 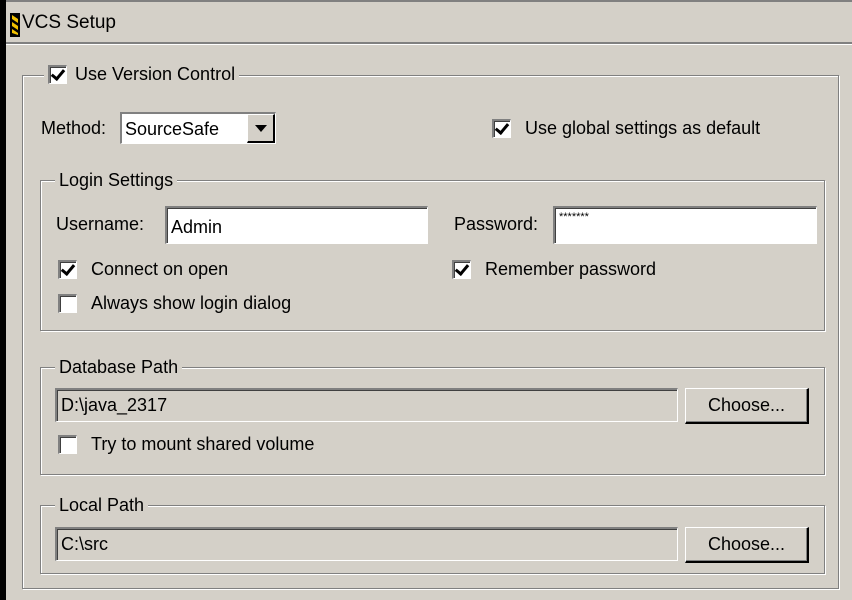 What do you see at coordinates (643, 128) in the screenshot?
I see `use-global-settings-label: Use global settings as default` at bounding box center [643, 128].